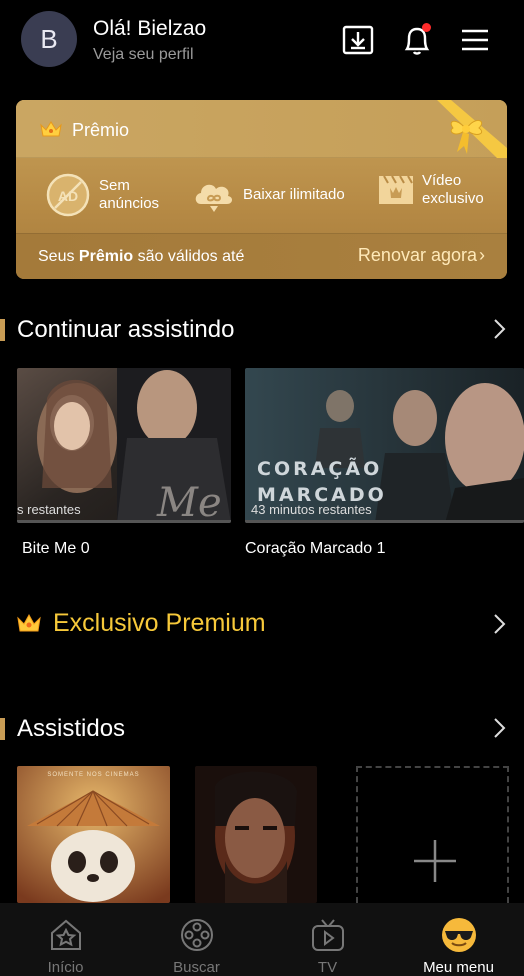 The image size is (524, 976). I want to click on header: B Olá! Bielzao Veja seu perfil, so click(262, 40).